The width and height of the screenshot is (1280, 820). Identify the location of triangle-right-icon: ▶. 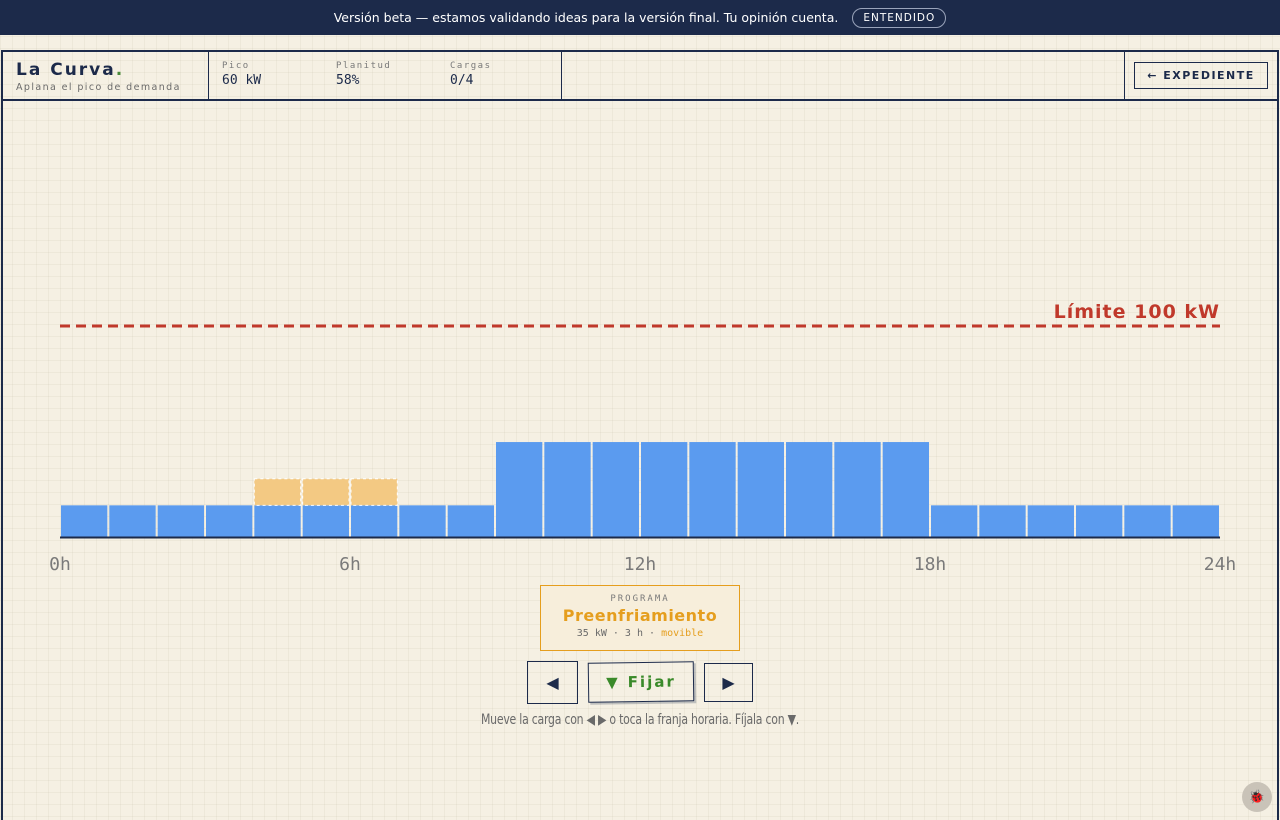
(728, 682).